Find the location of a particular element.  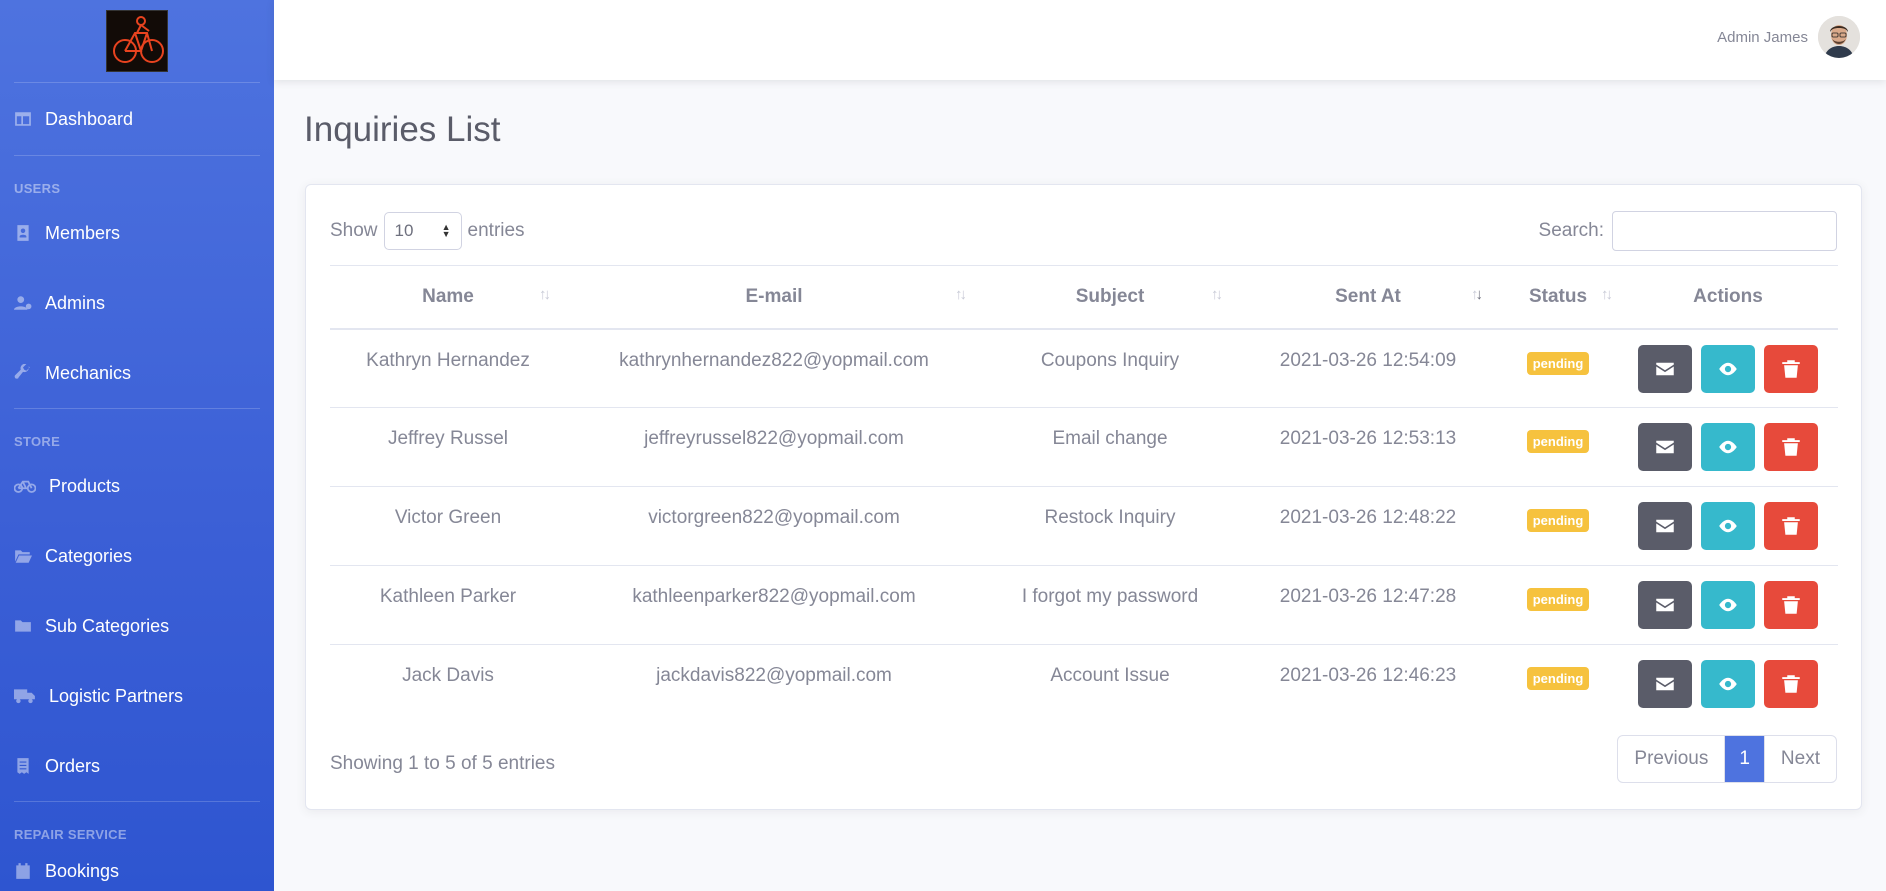

id-card-icon is located at coordinates (23, 233).